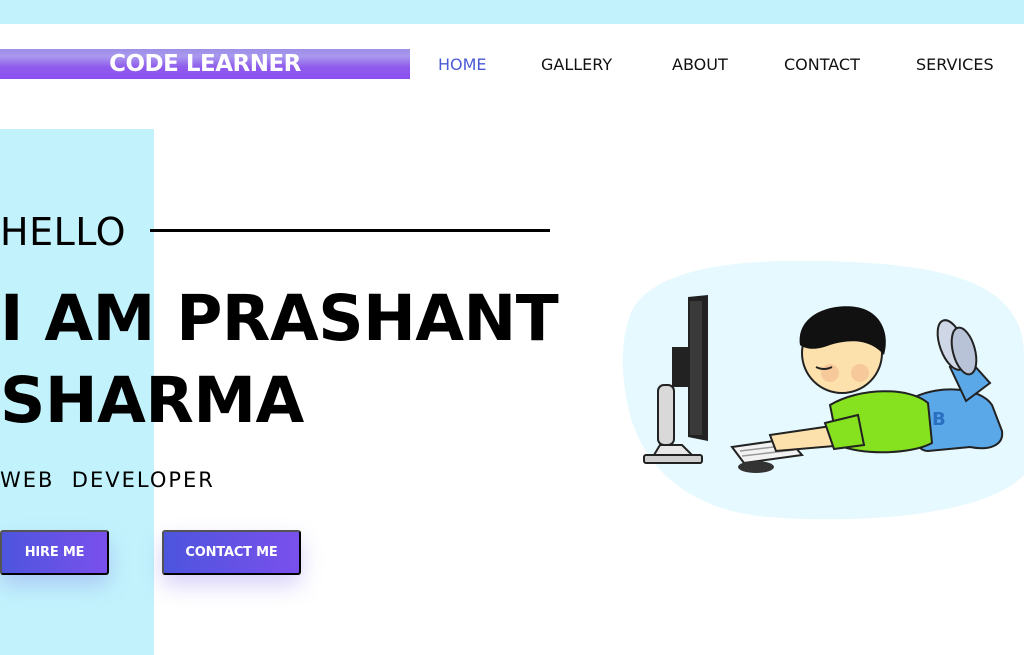  Describe the element at coordinates (63, 232) in the screenshot. I see `hero-greeting: HELLO` at that location.